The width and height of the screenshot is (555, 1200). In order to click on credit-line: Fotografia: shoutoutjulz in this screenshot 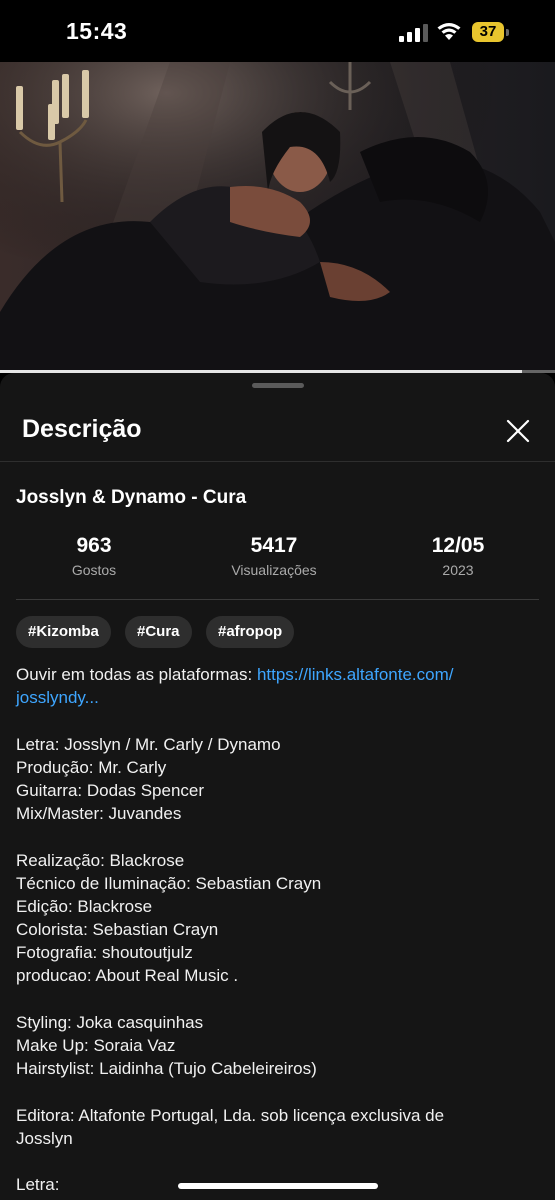, I will do `click(104, 953)`.